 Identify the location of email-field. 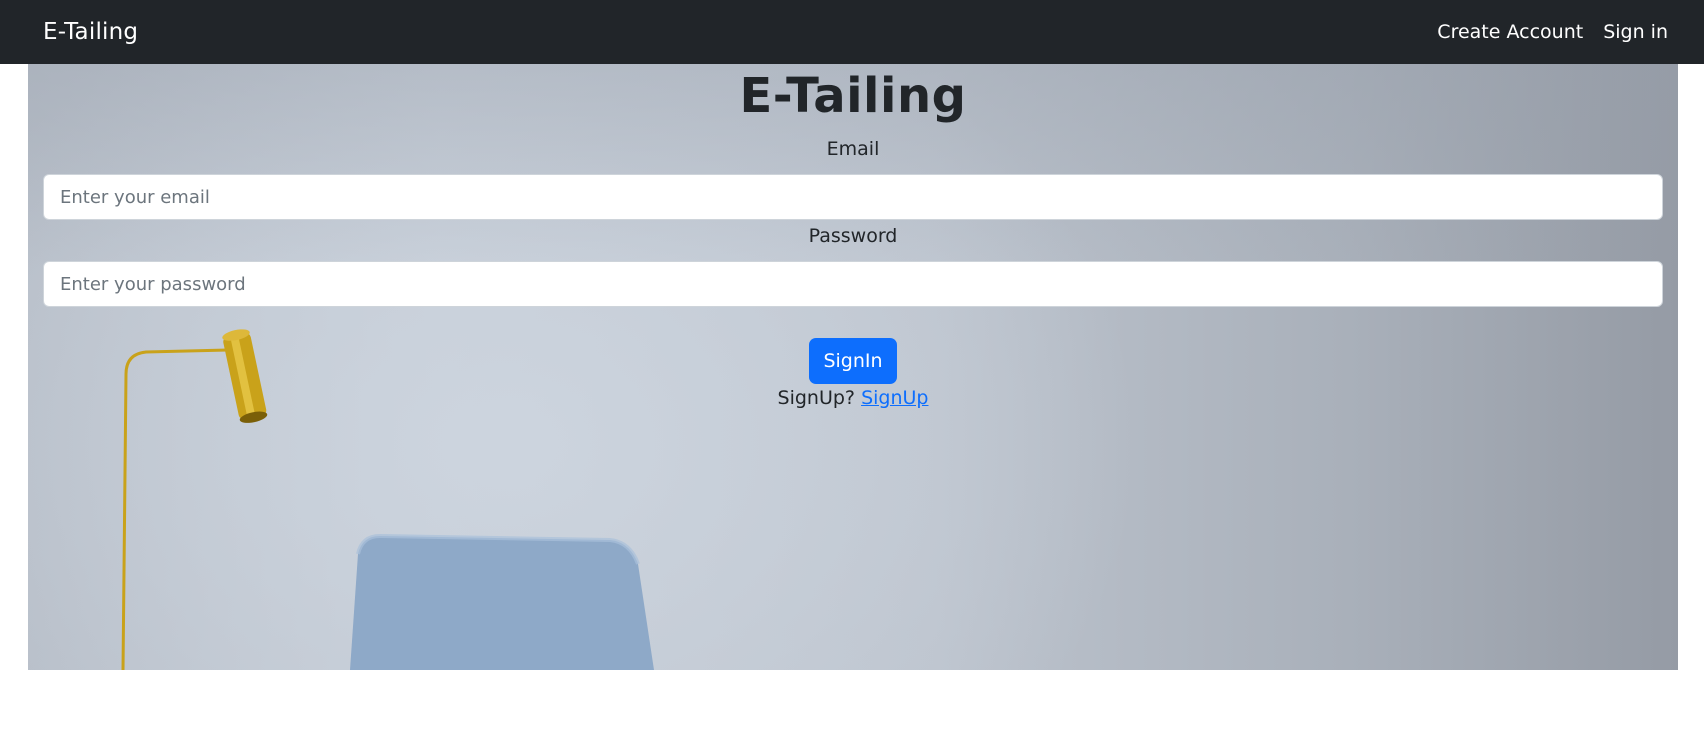
(853, 197).